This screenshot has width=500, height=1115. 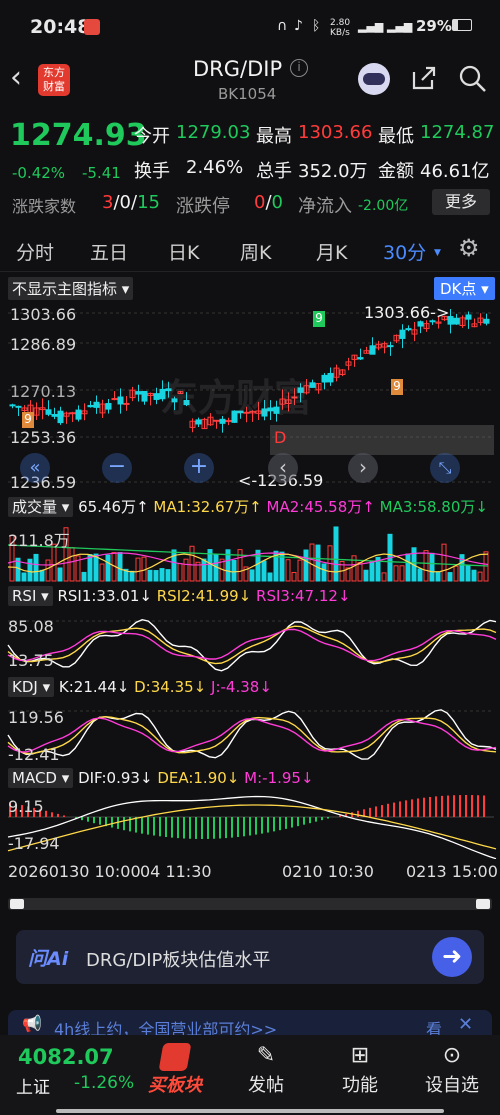 What do you see at coordinates (48, 959) in the screenshot?
I see `ask-ai-logo: 问Ai` at bounding box center [48, 959].